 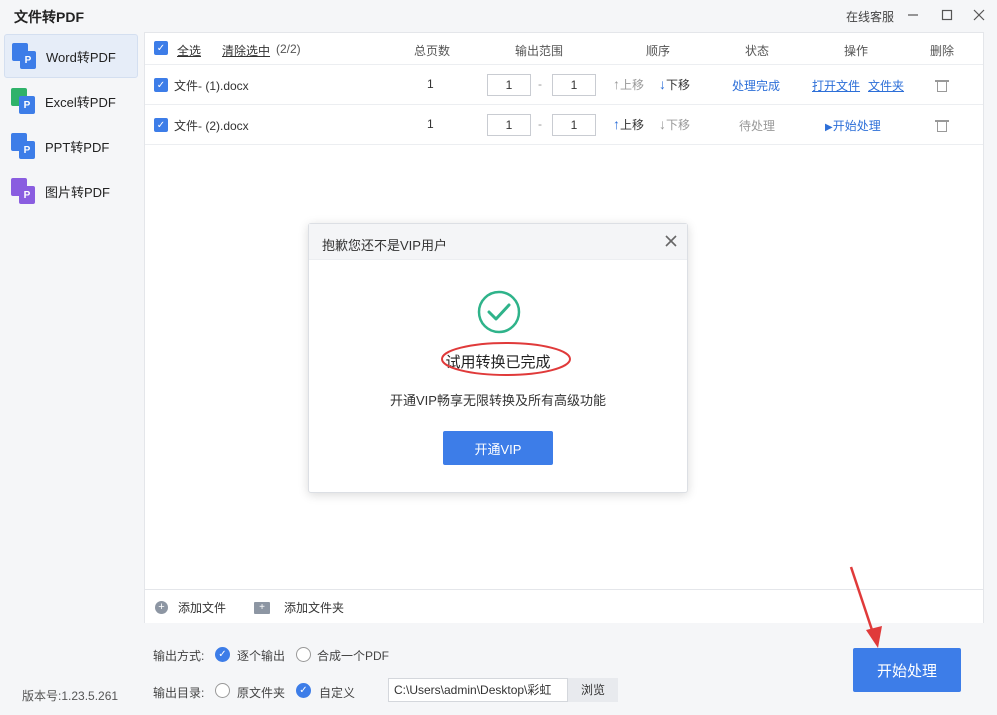 I want to click on selected-count: (2/2), so click(x=288, y=49).